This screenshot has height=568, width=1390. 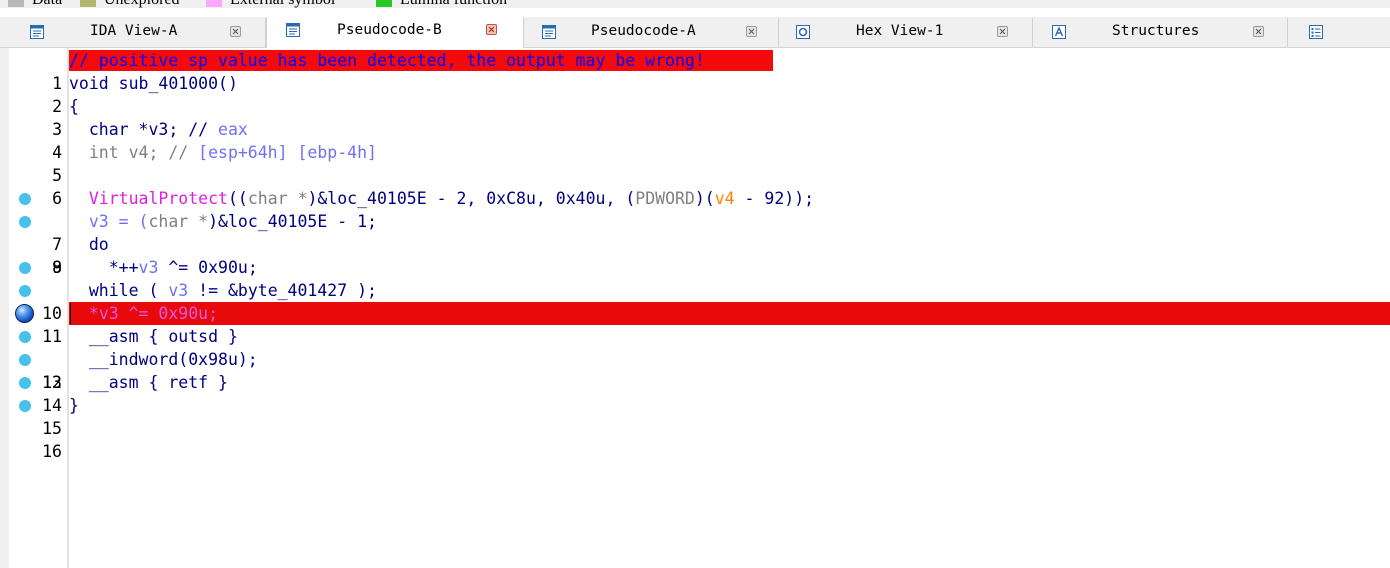 I want to click on tab-ida-view-a: IDA View-A, so click(x=139, y=32).